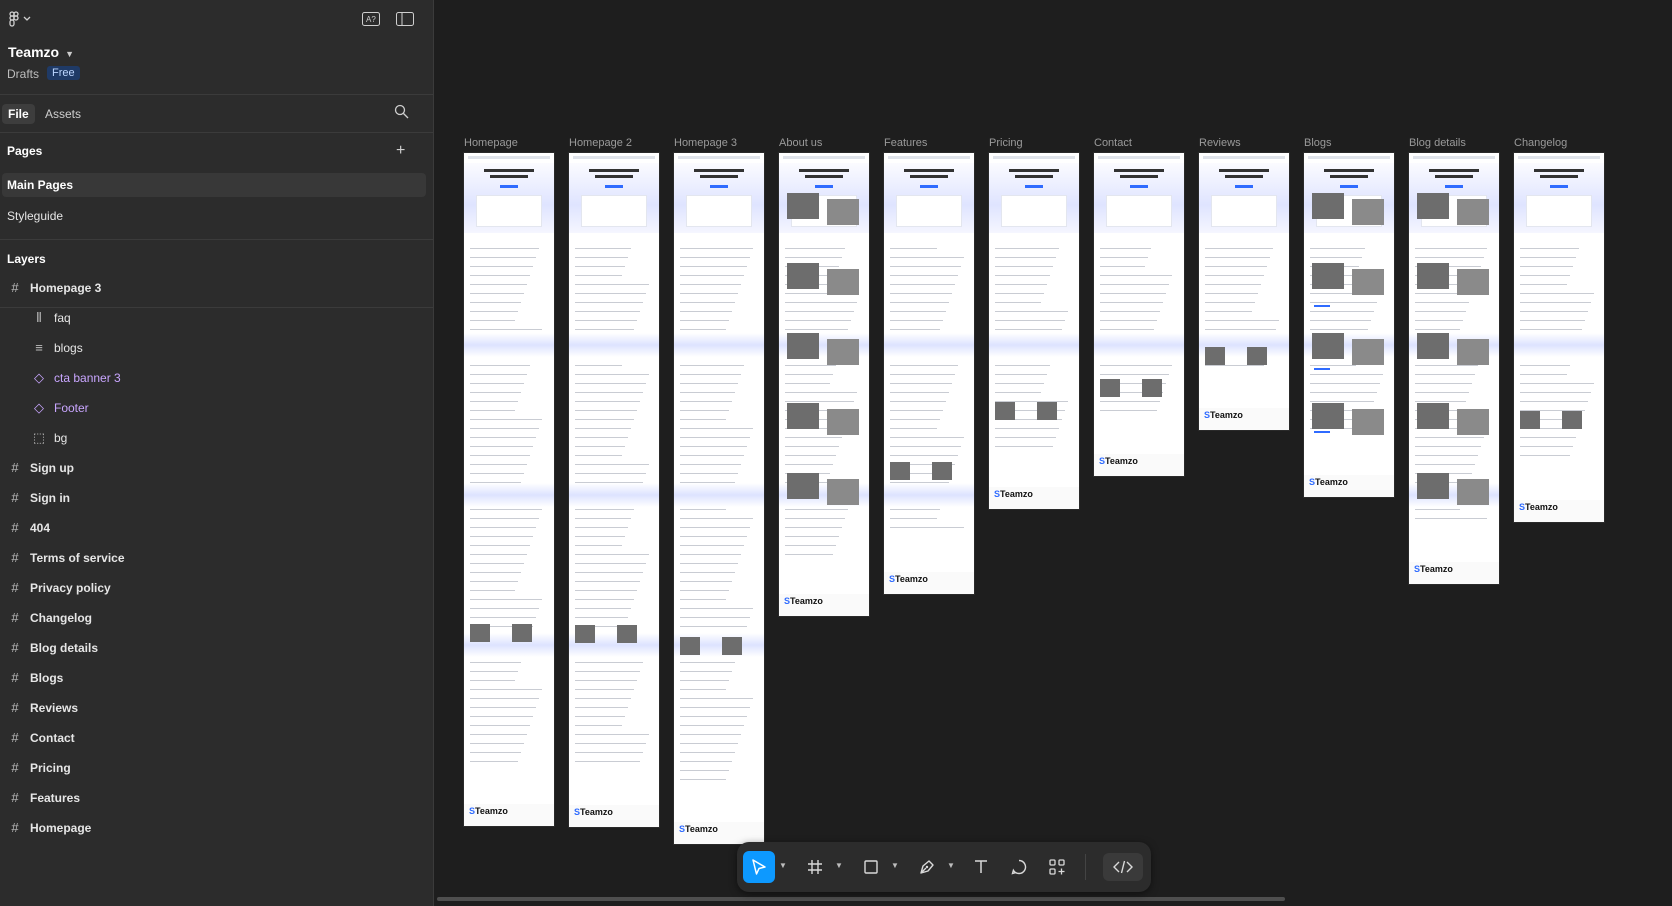  I want to click on page-item-main-pages: Main Pages, so click(214, 185).